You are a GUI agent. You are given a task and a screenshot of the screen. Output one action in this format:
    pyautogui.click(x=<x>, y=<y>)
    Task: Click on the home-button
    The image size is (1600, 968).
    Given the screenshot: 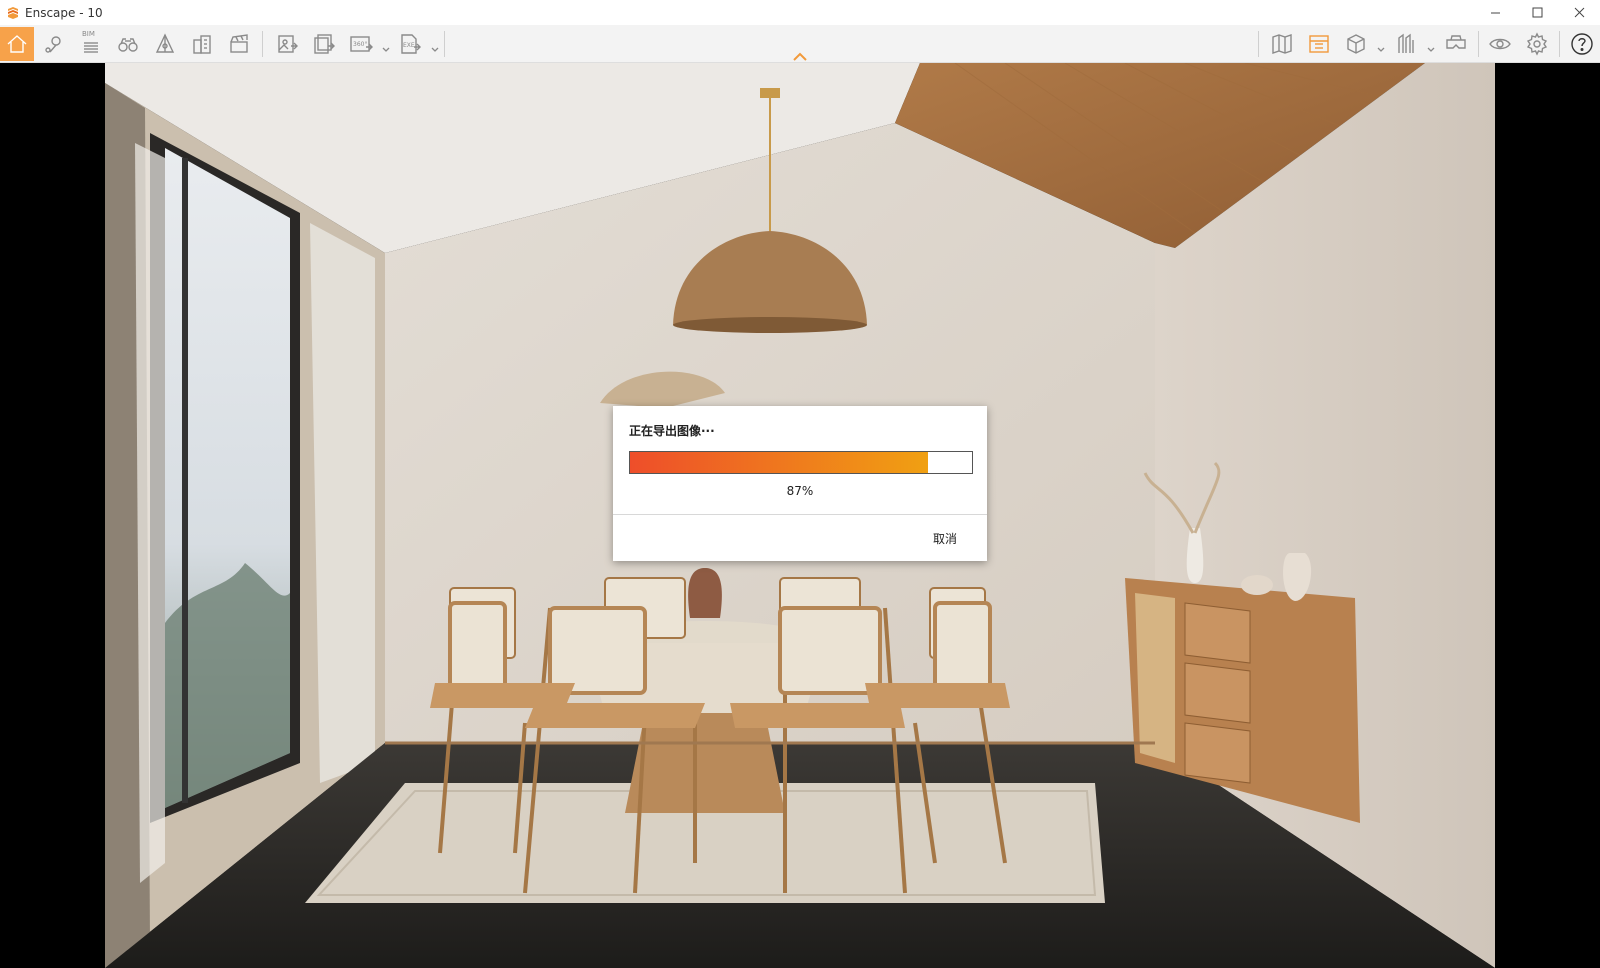 What is the action you would take?
    pyautogui.click(x=17, y=44)
    